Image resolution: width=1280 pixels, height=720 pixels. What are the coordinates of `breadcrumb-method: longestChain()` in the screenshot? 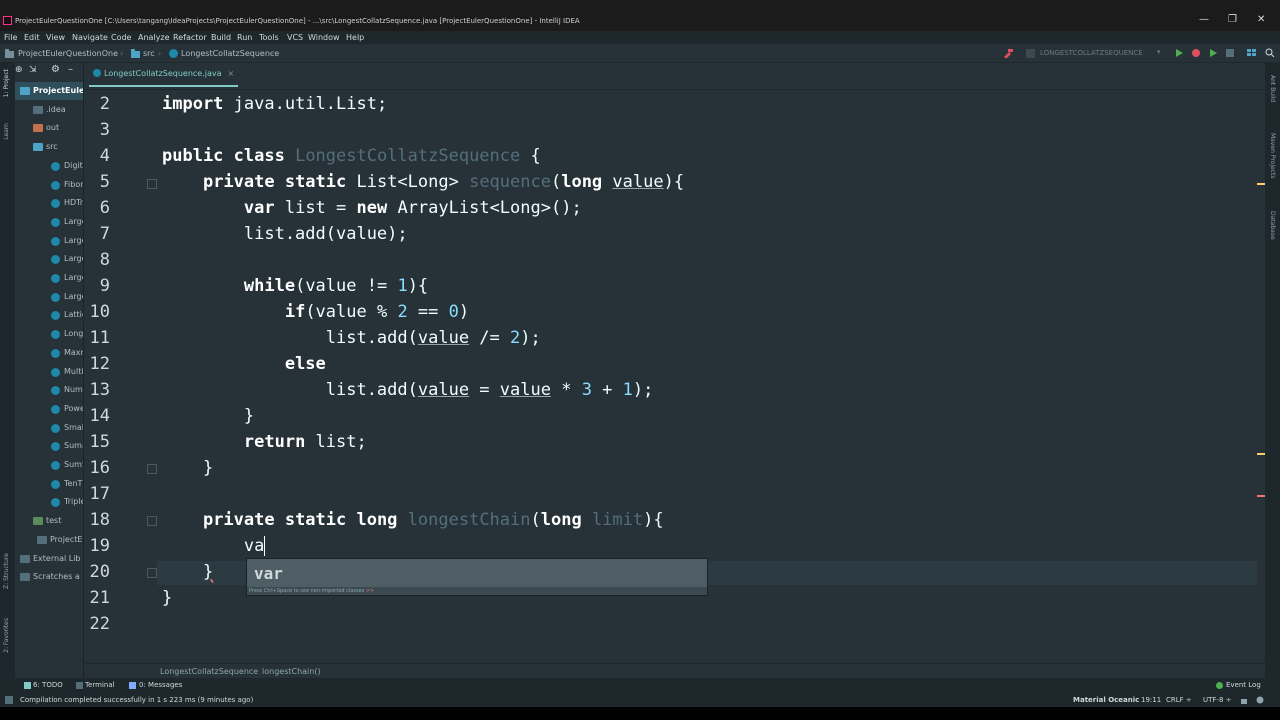 It's located at (291, 671).